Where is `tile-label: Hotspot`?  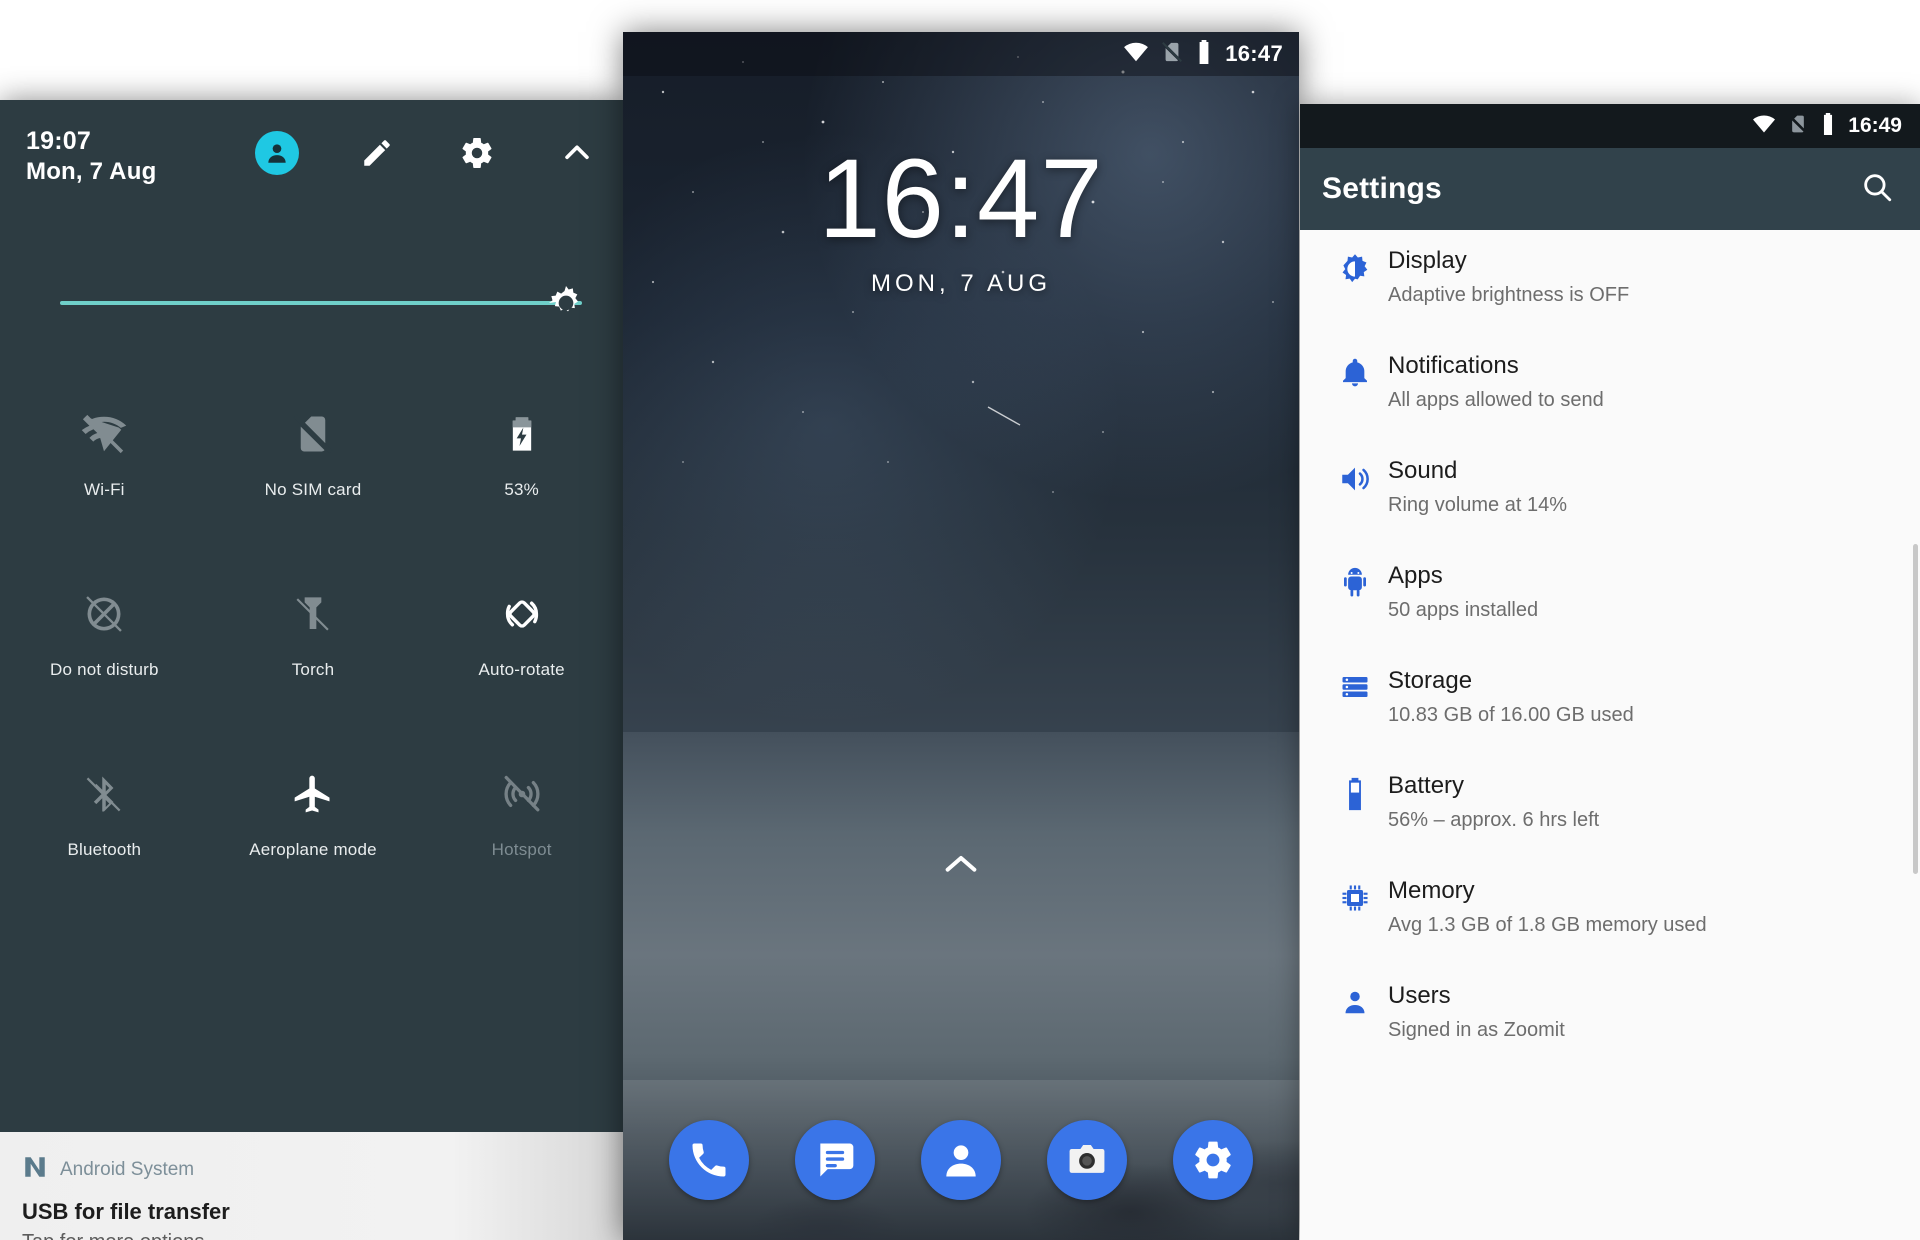 tile-label: Hotspot is located at coordinates (521, 849).